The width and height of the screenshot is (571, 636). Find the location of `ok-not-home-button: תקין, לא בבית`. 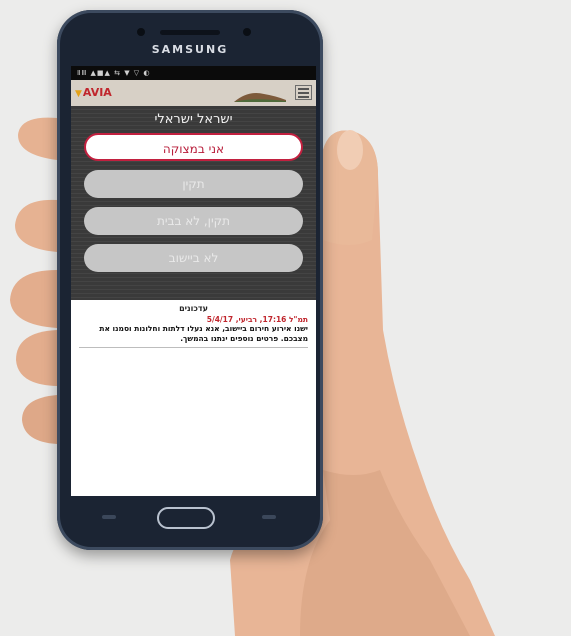

ok-not-home-button: תקין, לא בבית is located at coordinates (193, 221).